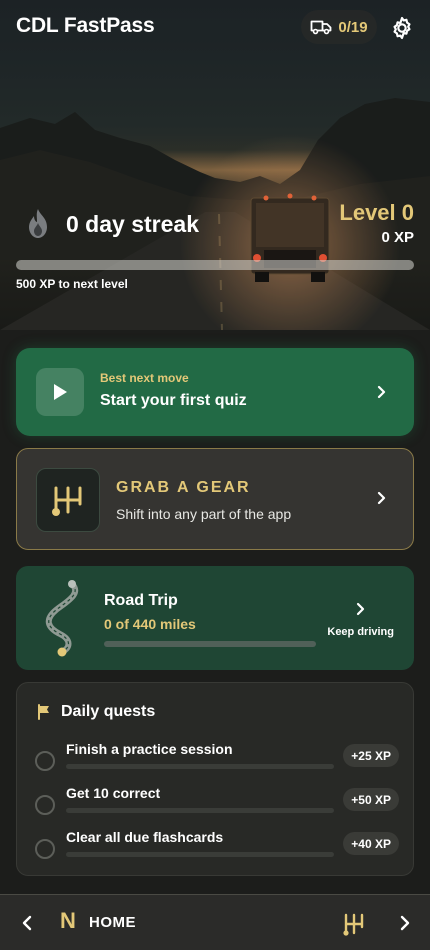 The width and height of the screenshot is (430, 950). What do you see at coordinates (108, 711) in the screenshot?
I see `daily-quests-title: Daily quests` at bounding box center [108, 711].